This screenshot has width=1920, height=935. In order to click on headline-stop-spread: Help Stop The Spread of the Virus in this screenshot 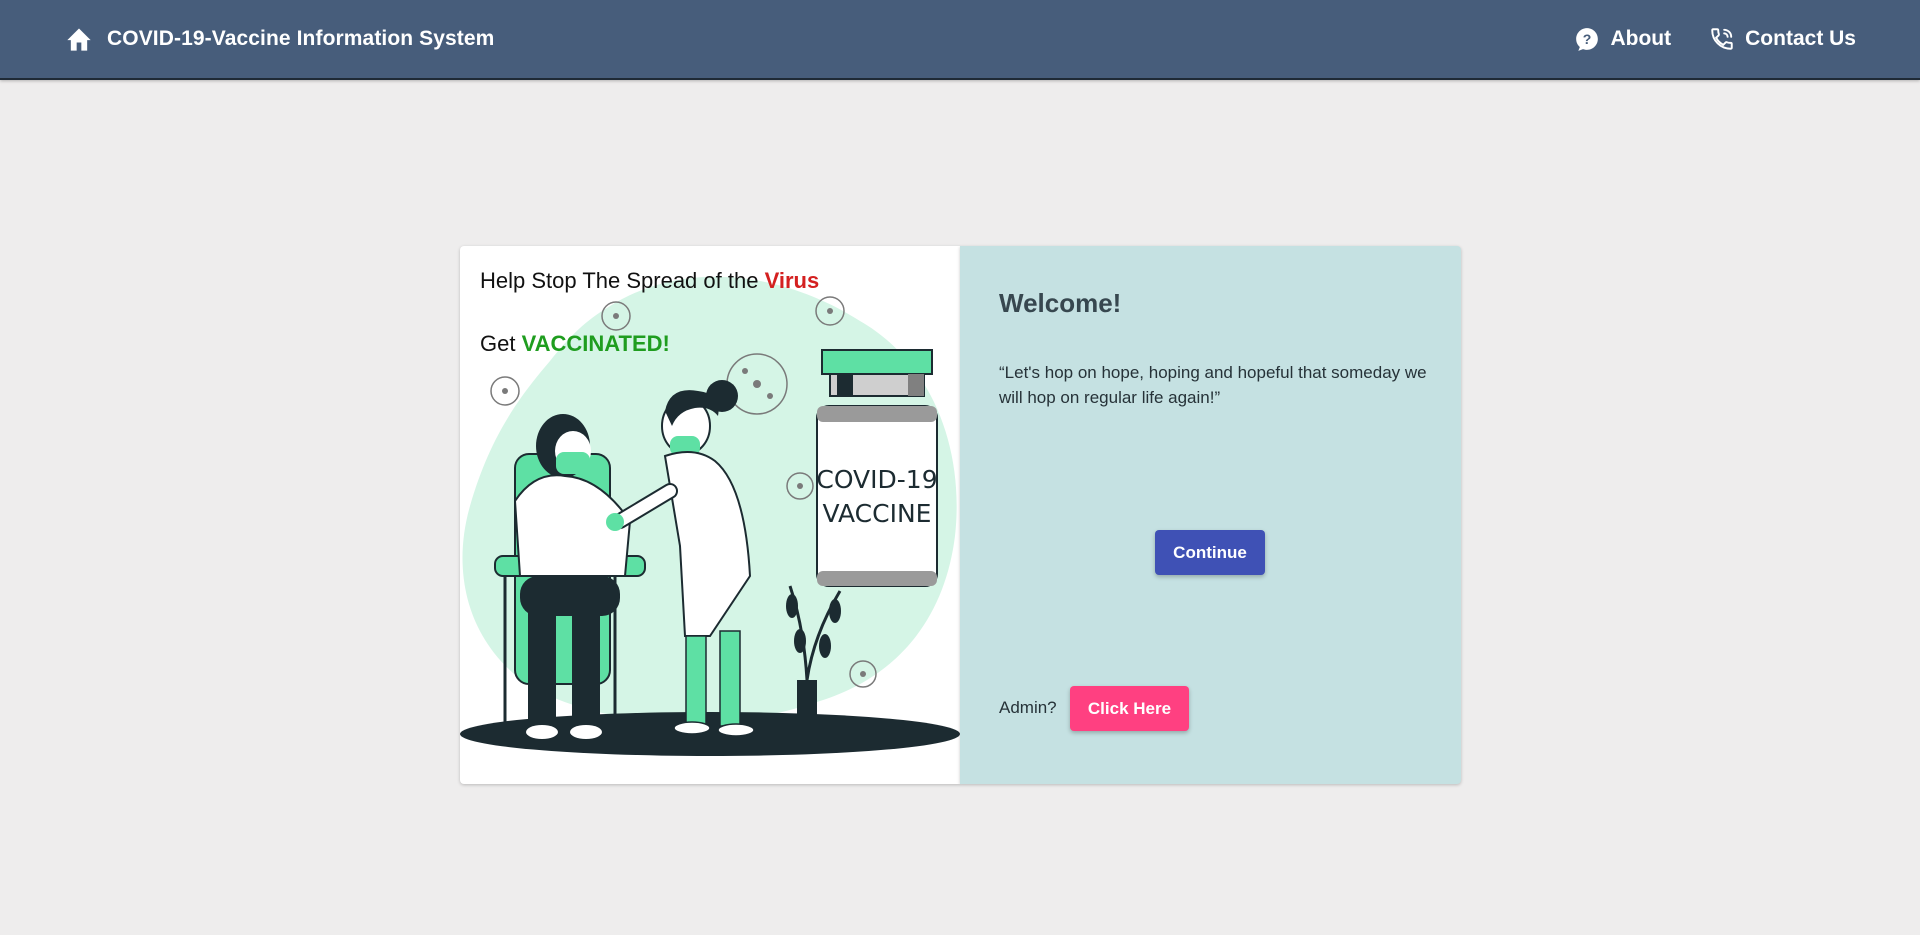, I will do `click(649, 281)`.